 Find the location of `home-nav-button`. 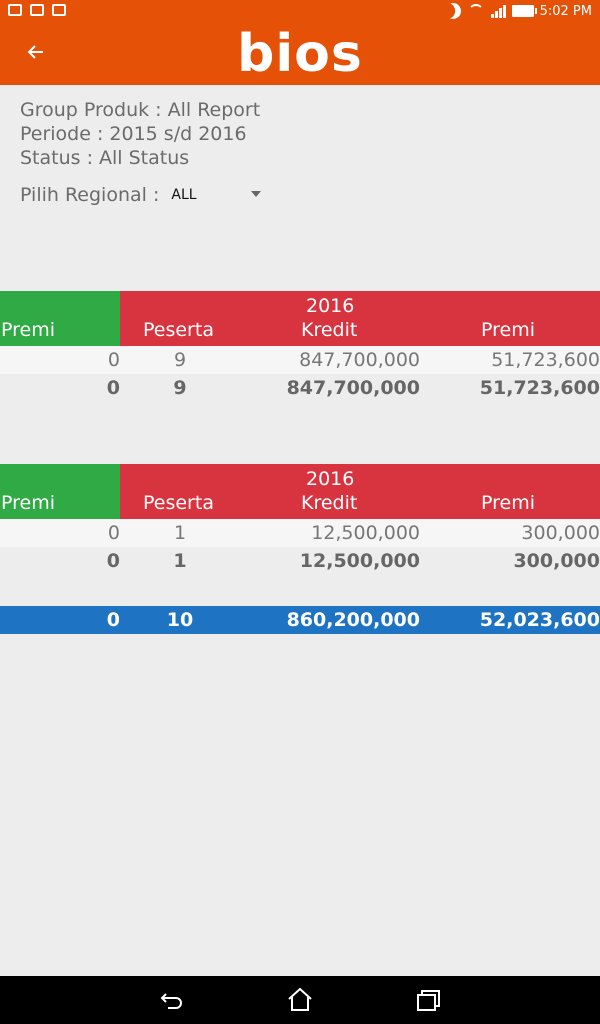

home-nav-button is located at coordinates (300, 1000).